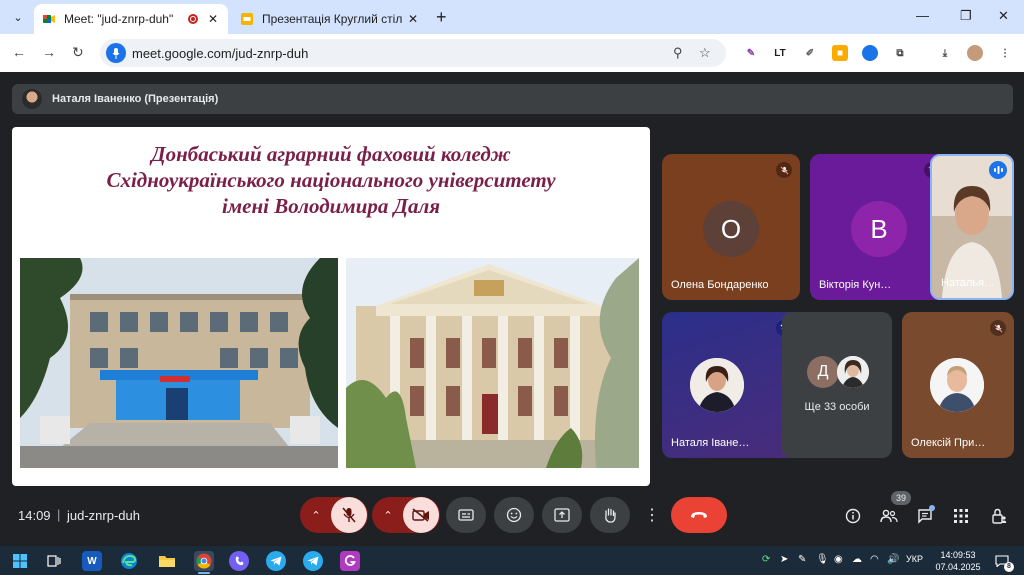 This screenshot has width=1024, height=575. Describe the element at coordinates (247, 19) in the screenshot. I see `google-slides-icon` at that location.